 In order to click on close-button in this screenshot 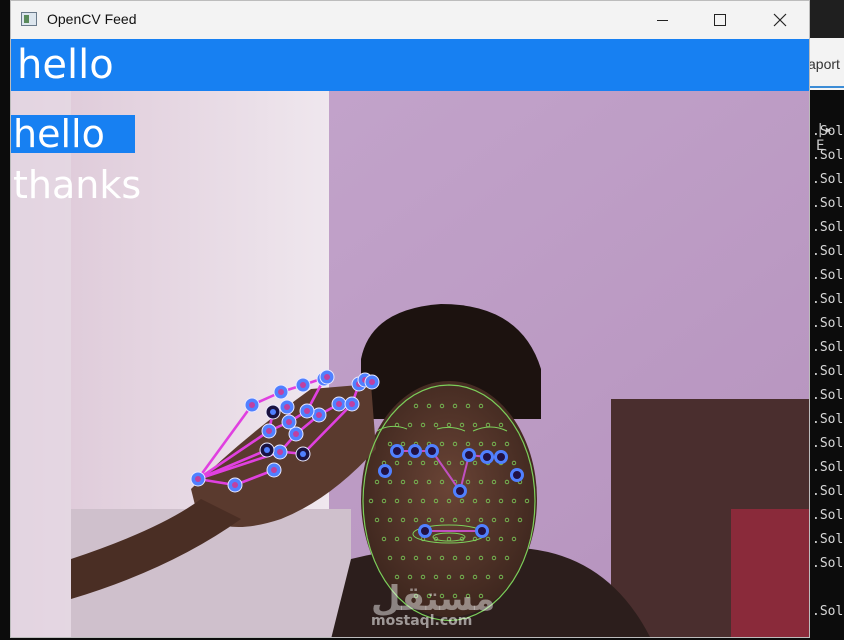, I will do `click(780, 20)`.